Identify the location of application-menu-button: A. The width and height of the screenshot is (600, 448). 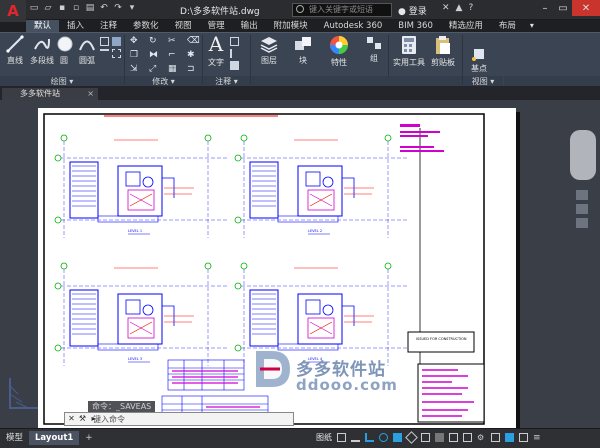
(13, 11).